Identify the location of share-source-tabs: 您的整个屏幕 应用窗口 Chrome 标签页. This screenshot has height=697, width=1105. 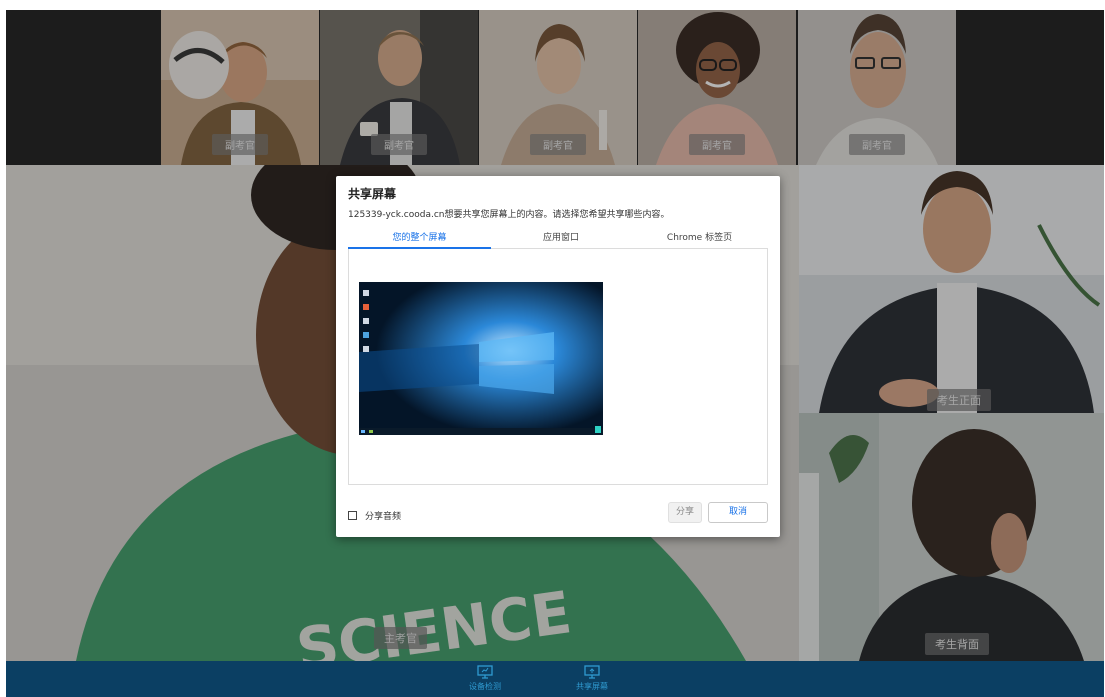
(558, 238).